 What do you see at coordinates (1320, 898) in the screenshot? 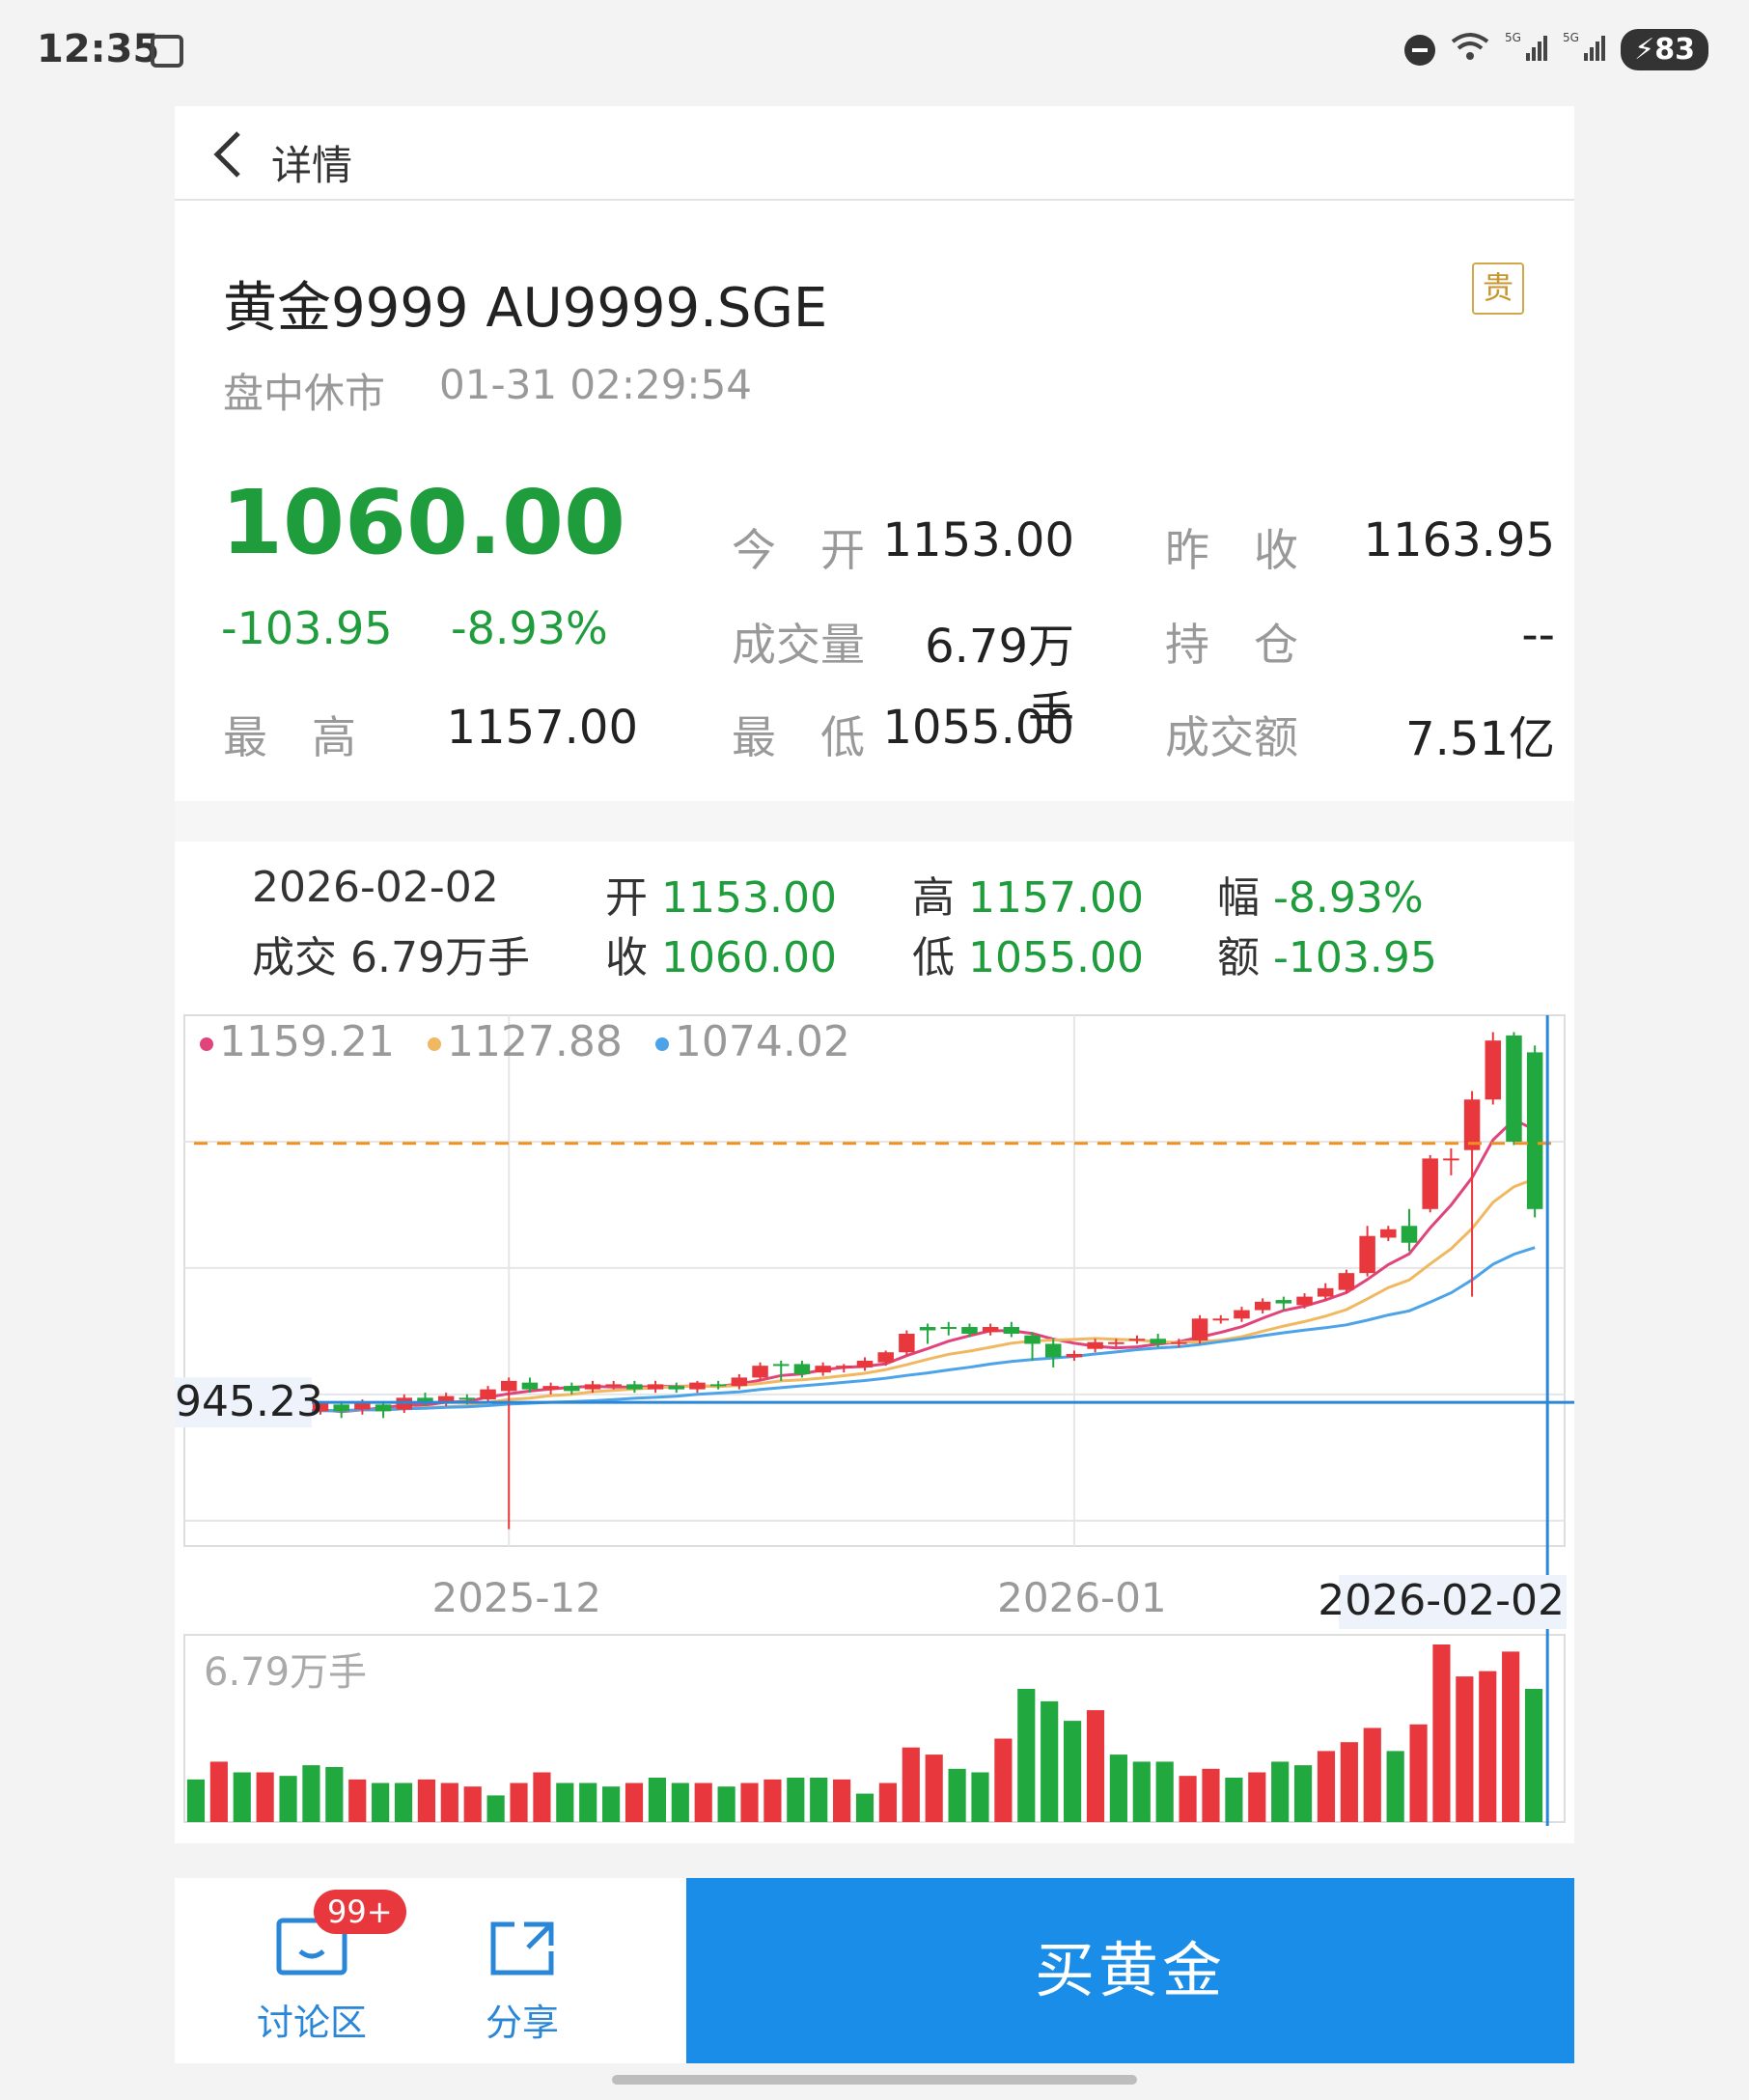
I see `ohlc-pct: 幅 -8.93%` at bounding box center [1320, 898].